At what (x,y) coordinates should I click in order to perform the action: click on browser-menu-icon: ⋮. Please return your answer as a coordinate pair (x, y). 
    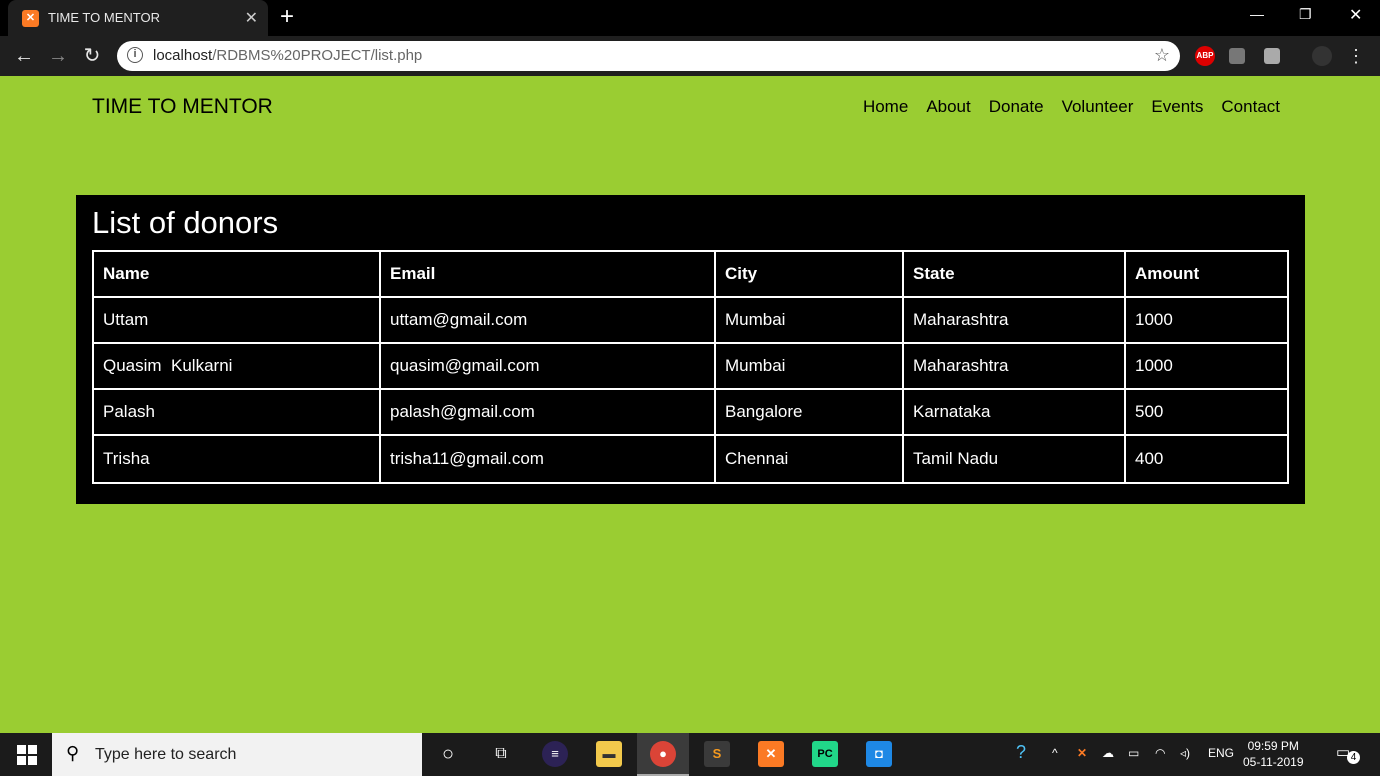
    Looking at the image, I should click on (1356, 56).